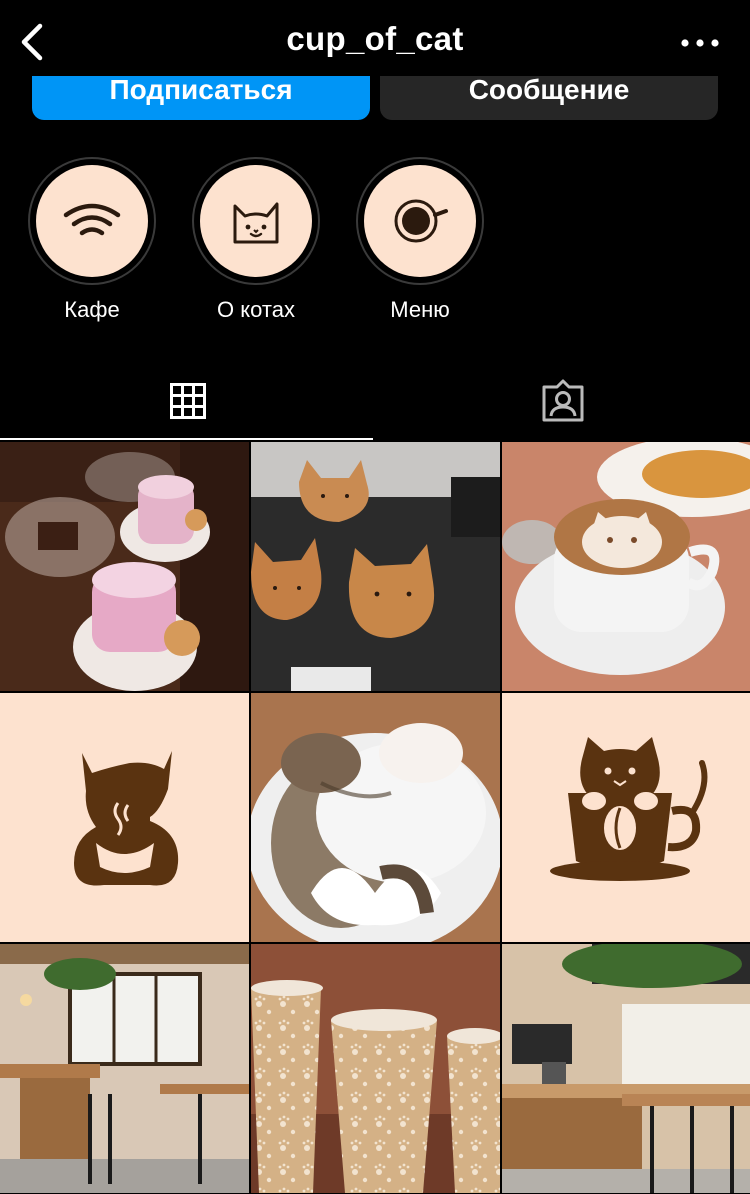  I want to click on highlight-label: О котах, so click(256, 309).